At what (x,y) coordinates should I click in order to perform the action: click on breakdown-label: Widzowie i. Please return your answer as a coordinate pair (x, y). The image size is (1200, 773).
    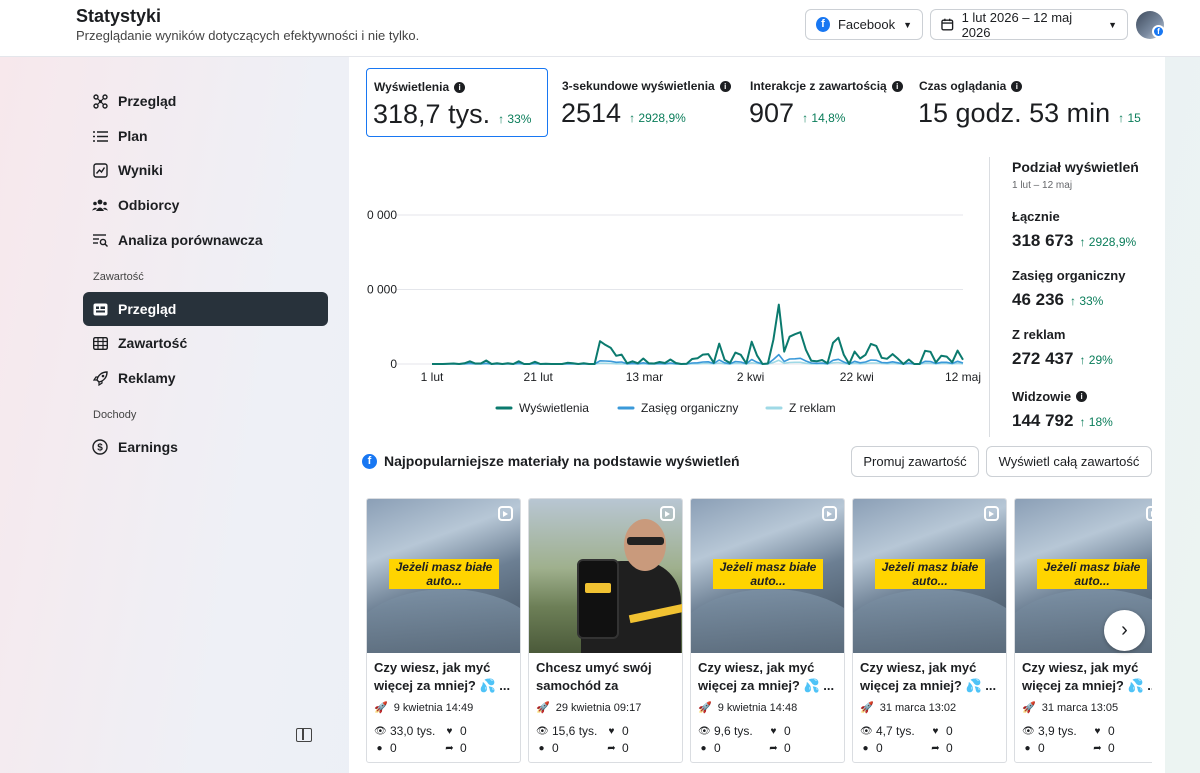
    Looking at the image, I should click on (1087, 396).